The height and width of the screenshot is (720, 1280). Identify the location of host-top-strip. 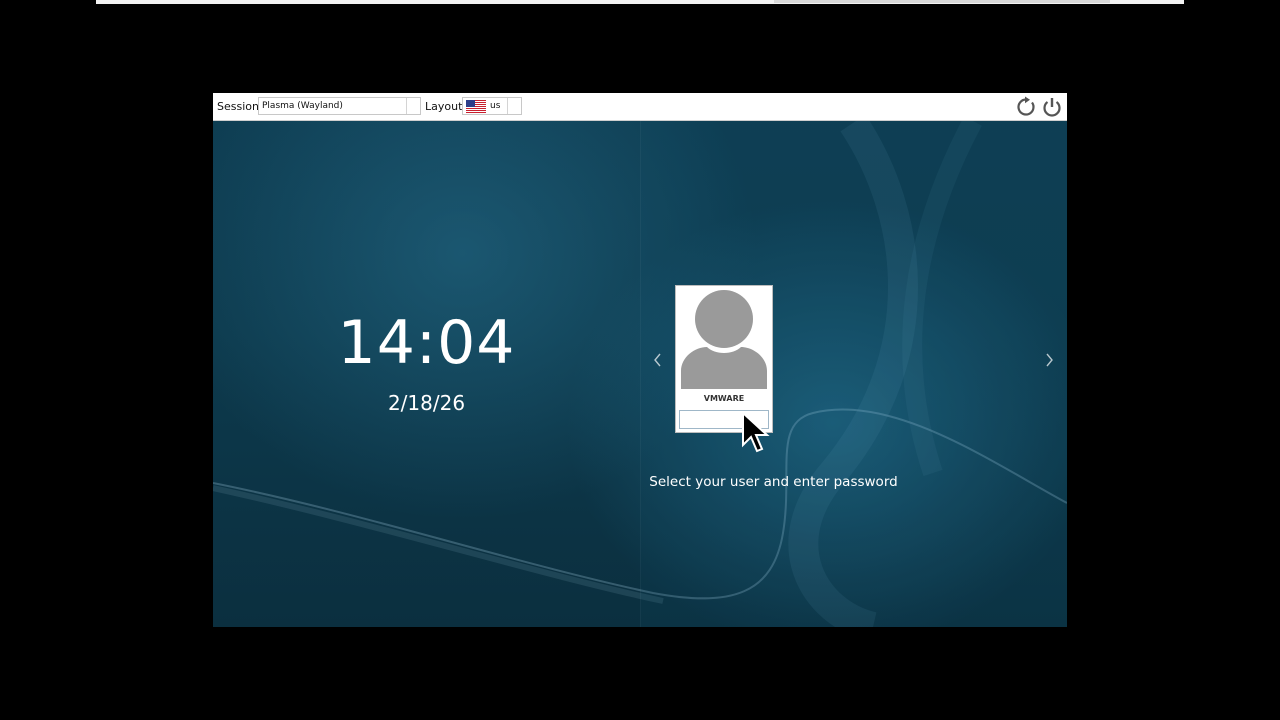
(640, 2).